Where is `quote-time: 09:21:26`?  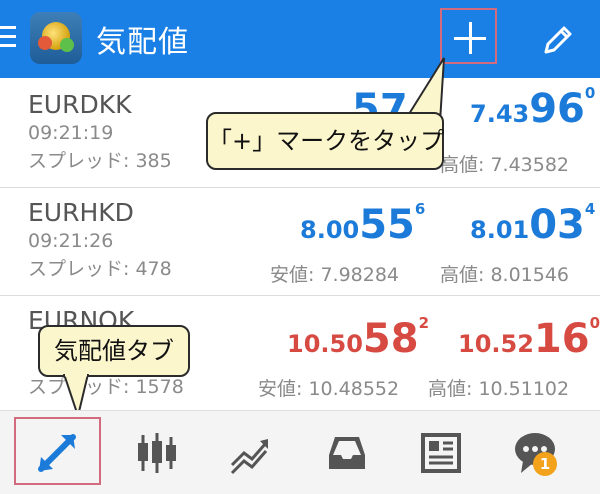
quote-time: 09:21:26 is located at coordinates (71, 241).